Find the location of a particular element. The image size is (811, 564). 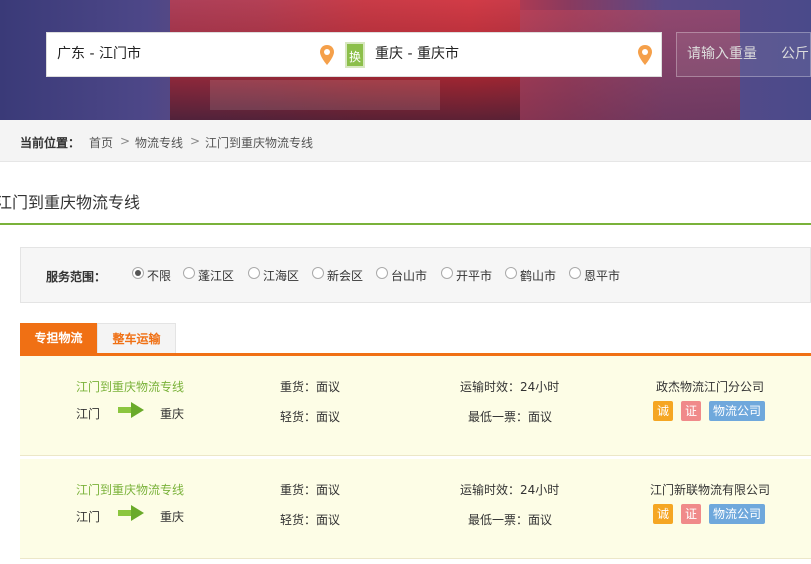

weight-input: 请输入重量 公斤 is located at coordinates (743, 54).